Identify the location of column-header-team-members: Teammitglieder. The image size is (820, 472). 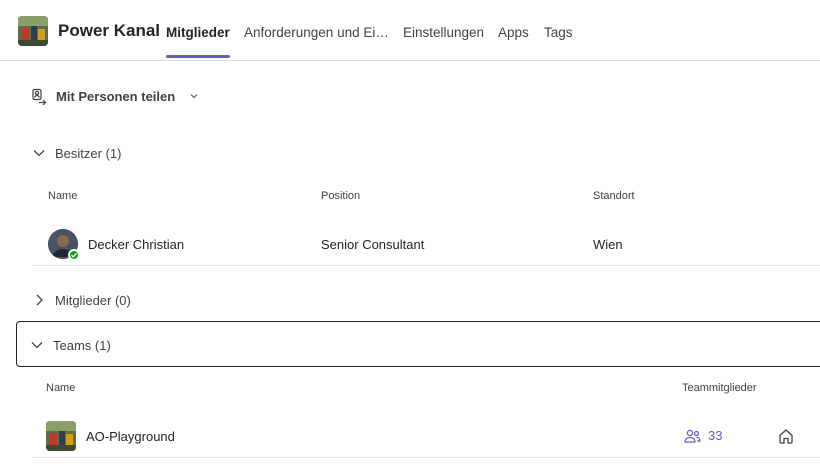
(719, 388).